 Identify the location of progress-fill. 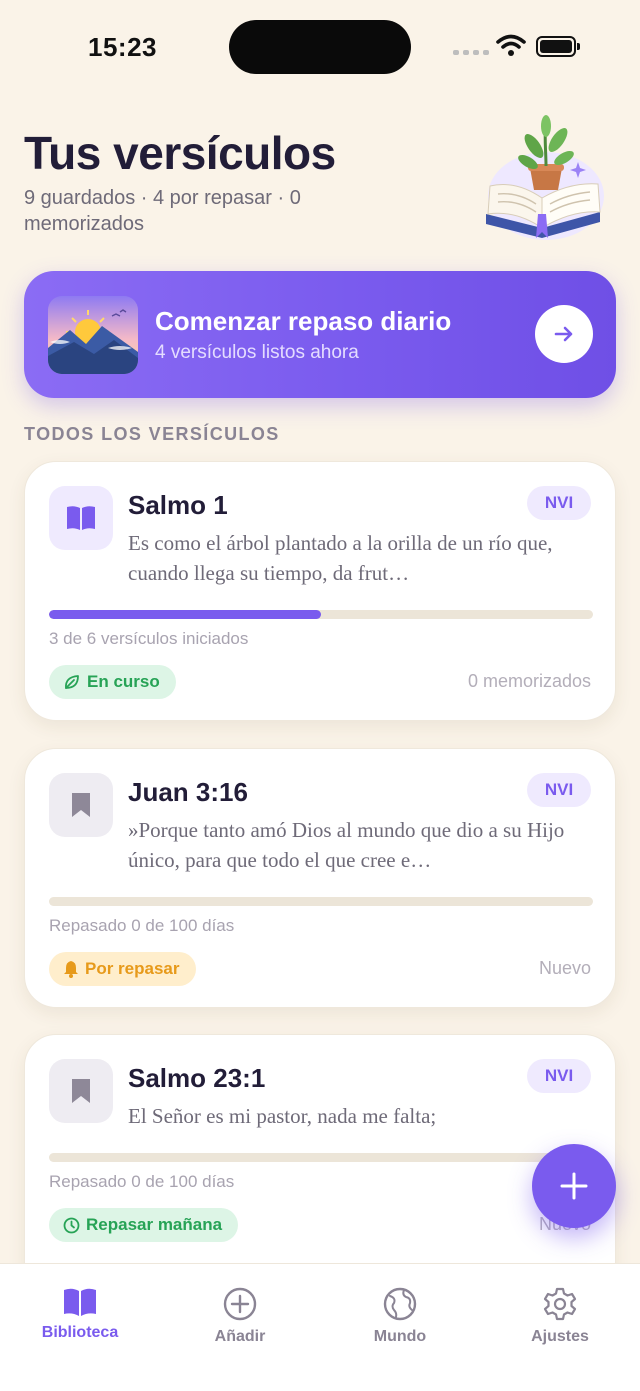
(185, 614).